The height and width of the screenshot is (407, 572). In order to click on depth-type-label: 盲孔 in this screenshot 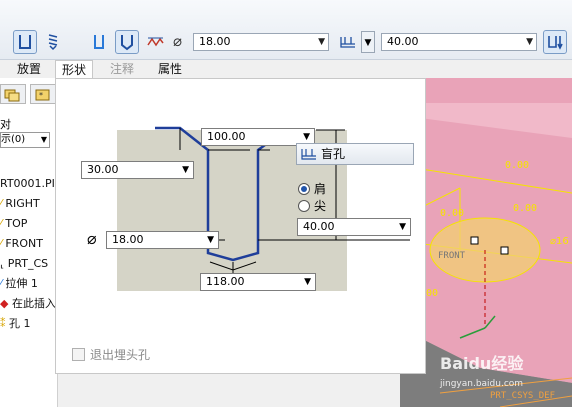, I will do `click(333, 154)`.